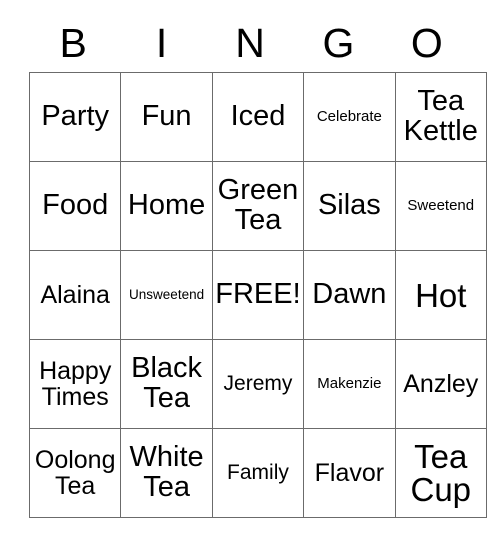  I want to click on bingo-cell-label: Green Tea, so click(258, 205).